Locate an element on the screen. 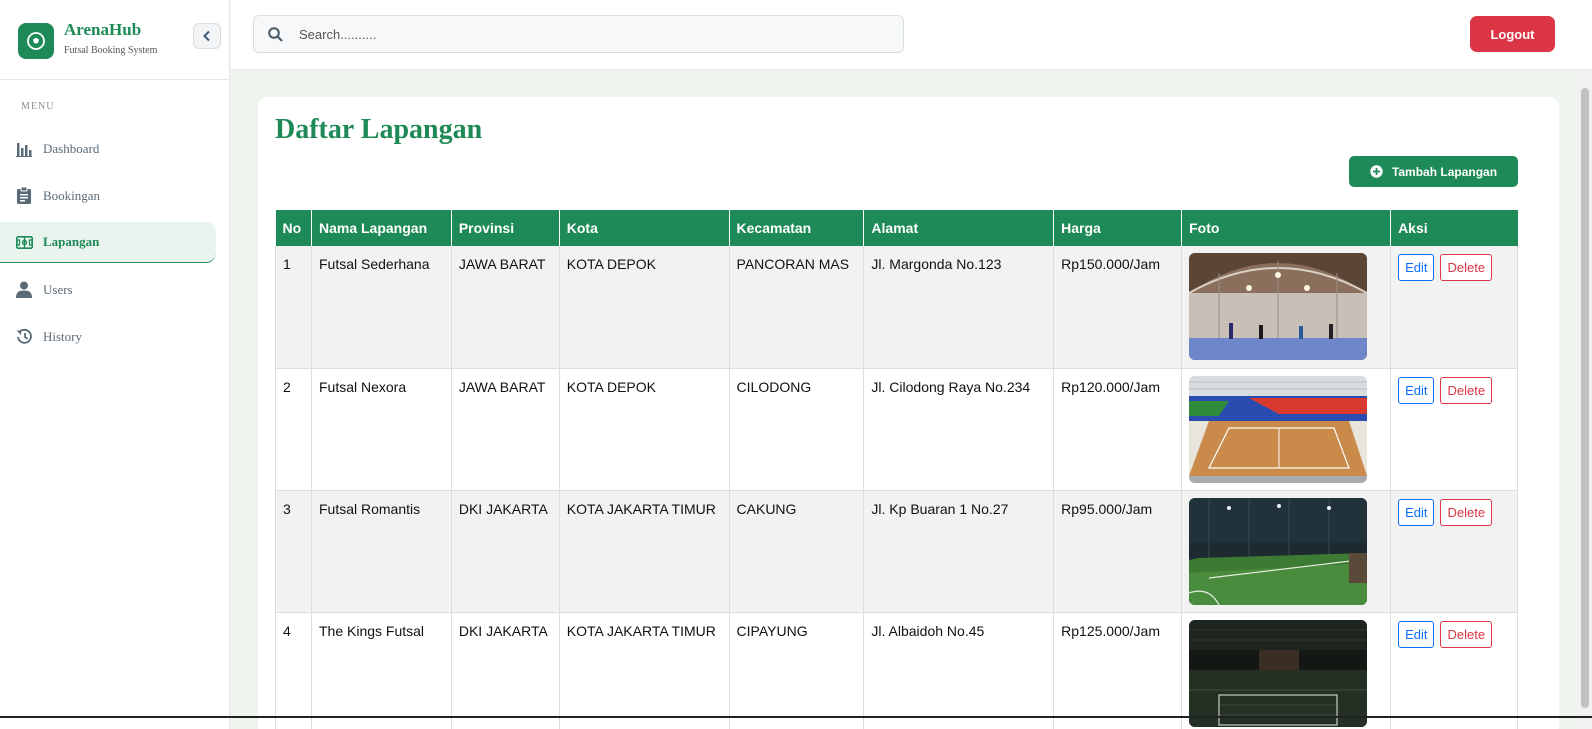 Image resolution: width=1592 pixels, height=729 pixels. column-header-kota: Kota is located at coordinates (644, 228).